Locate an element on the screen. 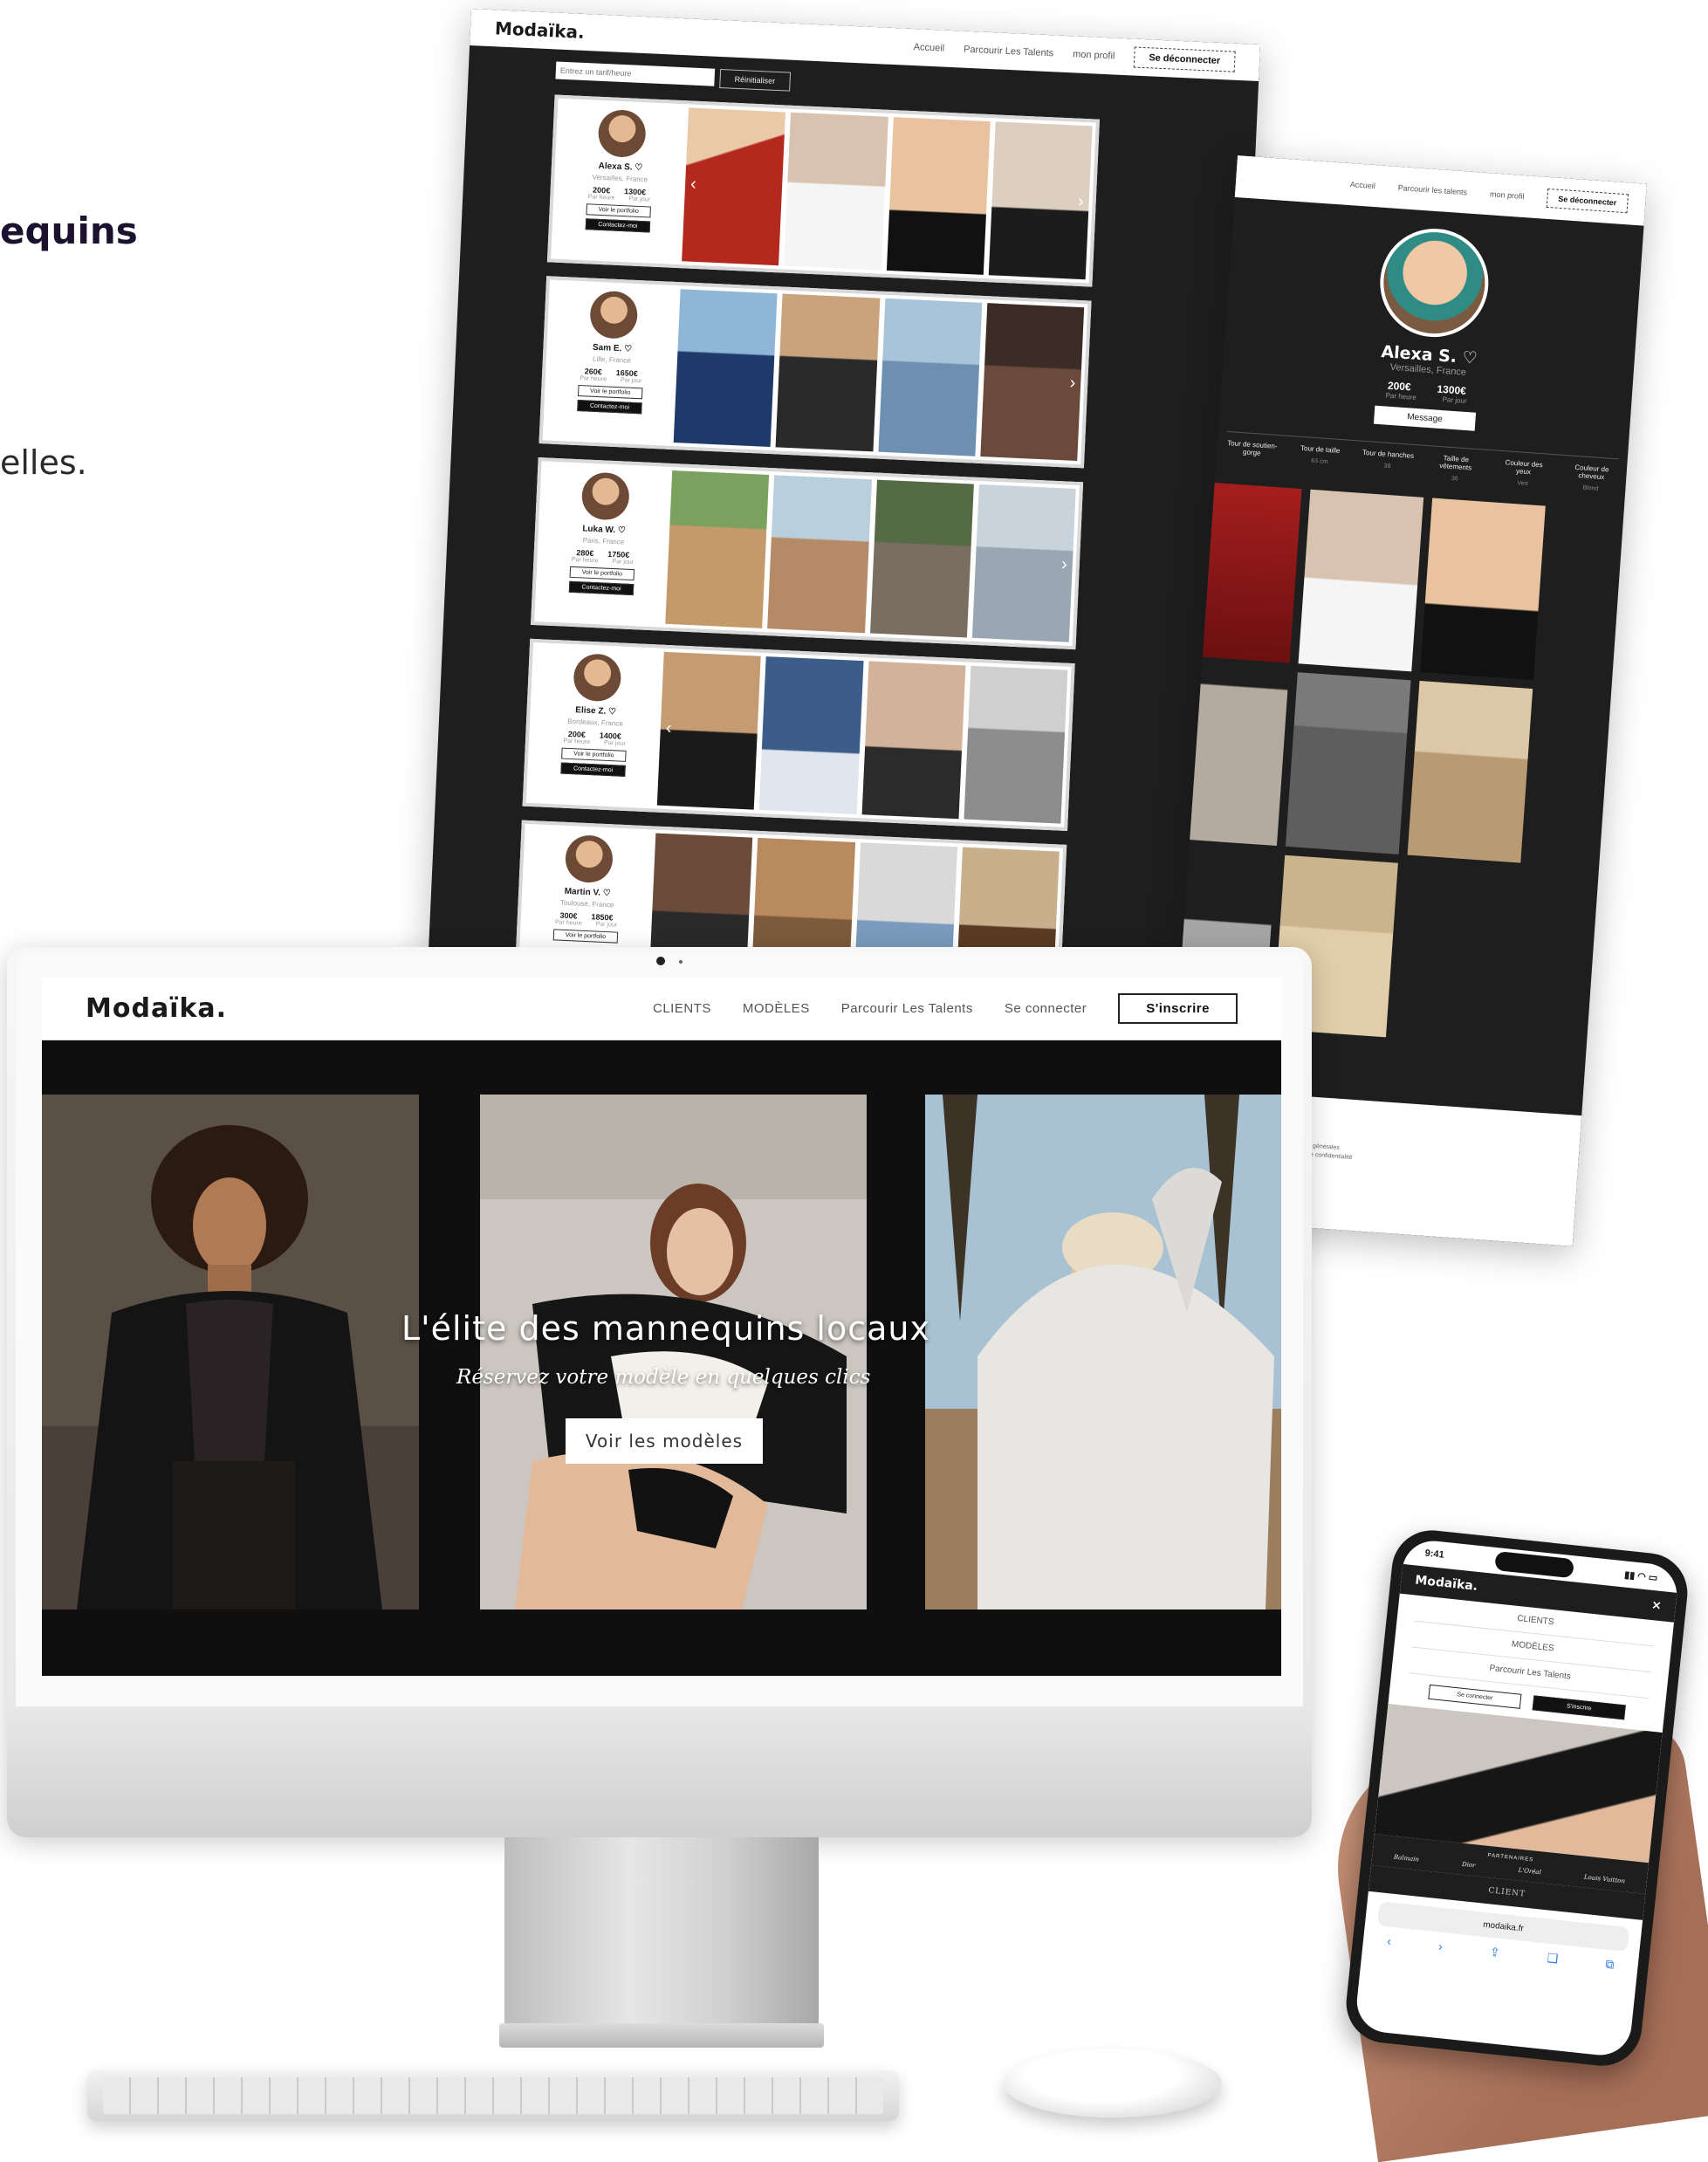 The width and height of the screenshot is (1708, 2162). attr-label: Couleur des yeux is located at coordinates (1524, 468).